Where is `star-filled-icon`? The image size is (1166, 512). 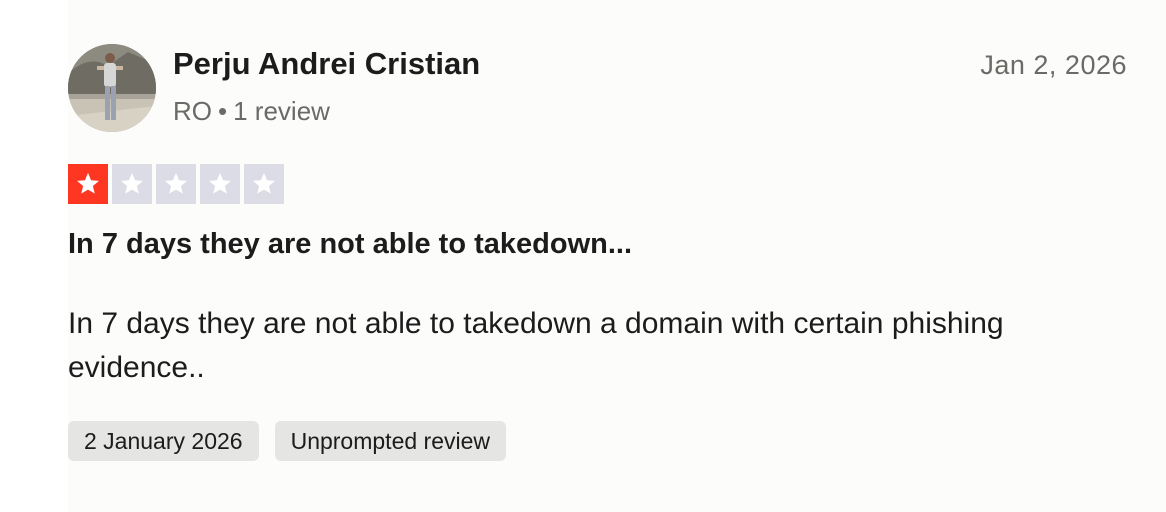
star-filled-icon is located at coordinates (88, 184).